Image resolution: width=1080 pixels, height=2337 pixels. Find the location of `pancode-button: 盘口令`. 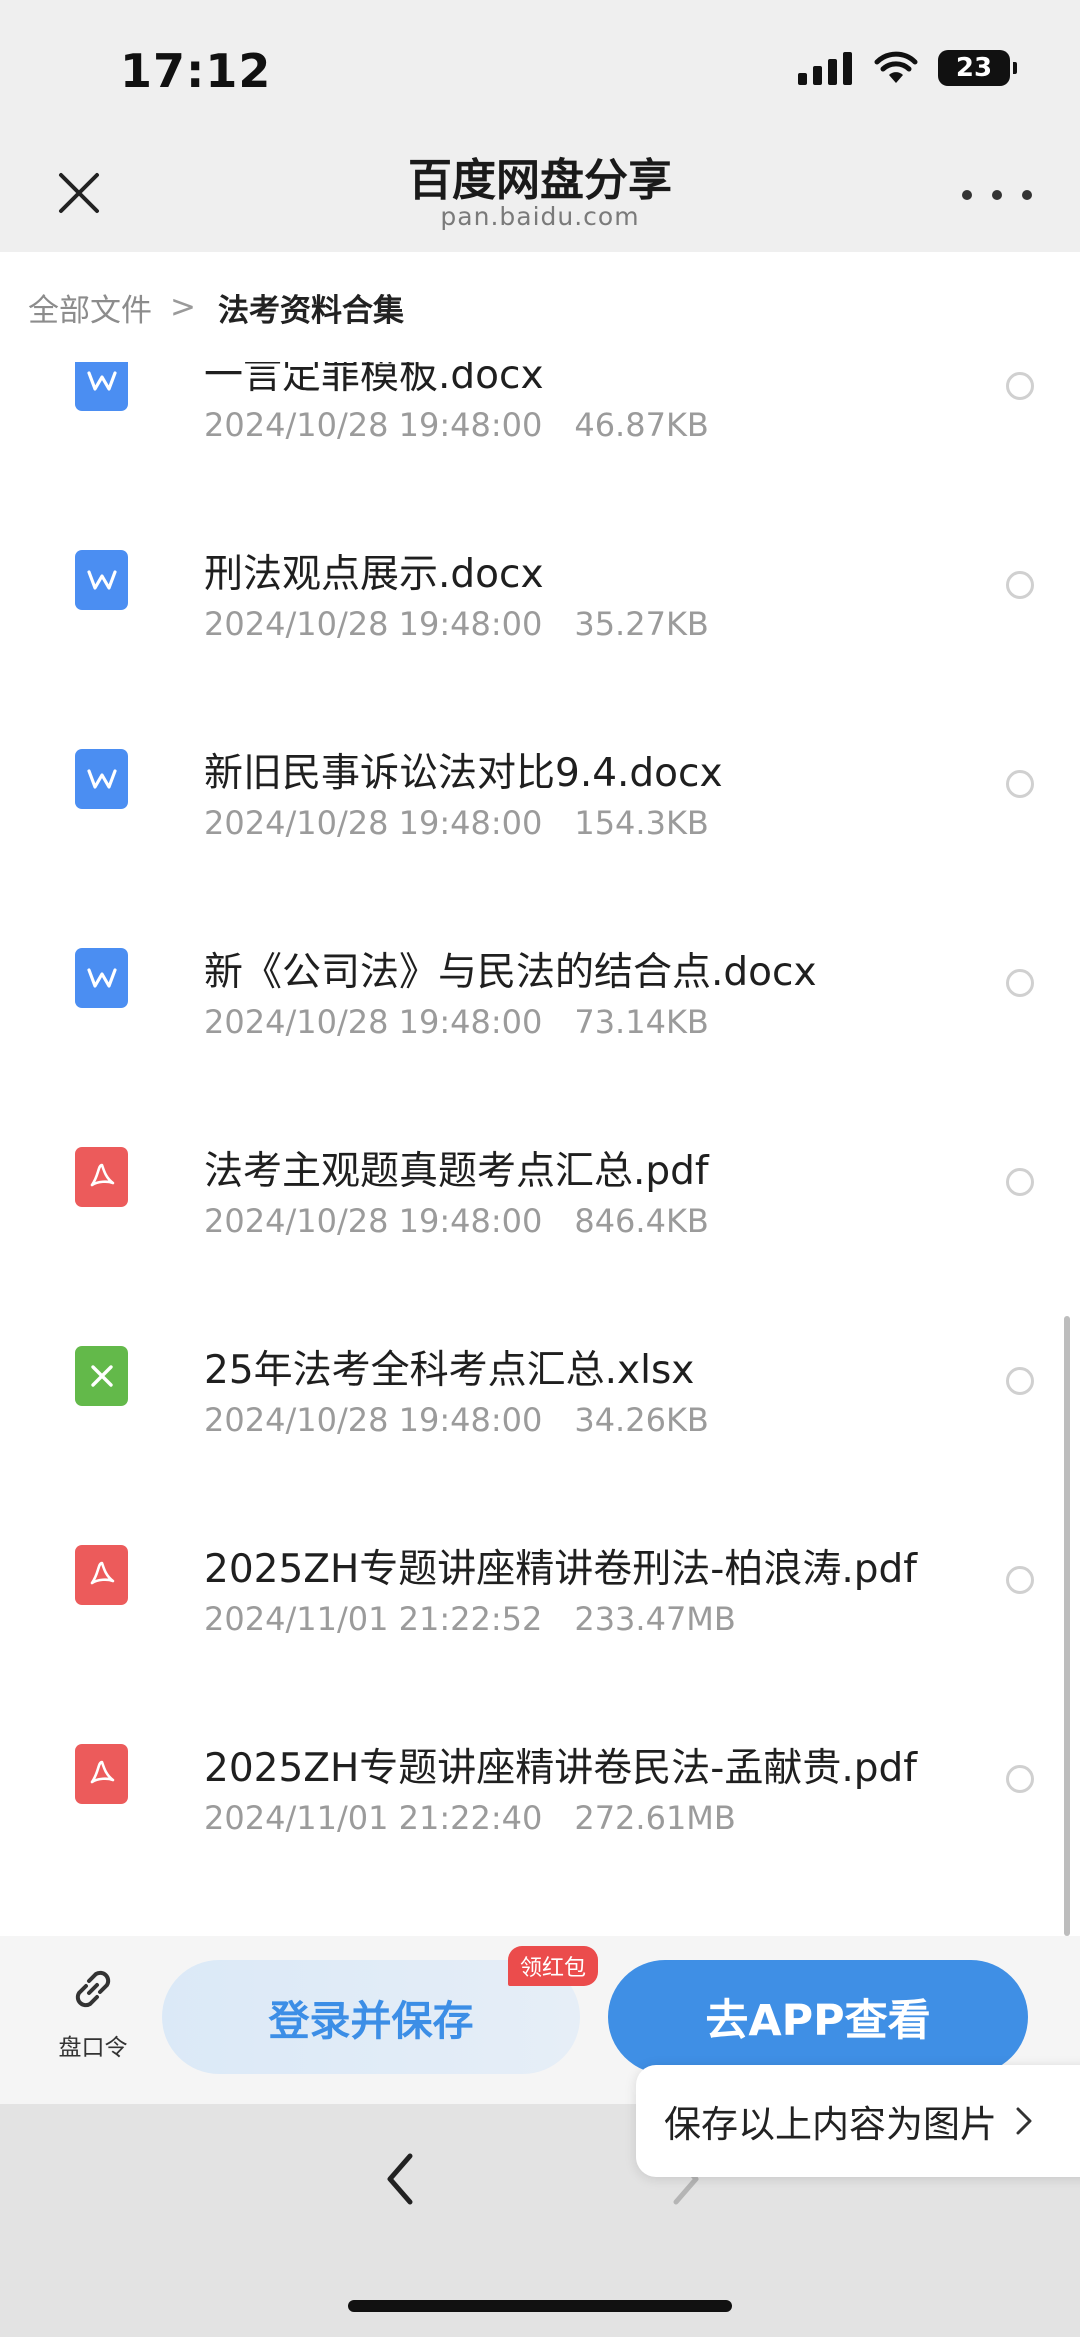

pancode-button: 盘口令 is located at coordinates (93, 2011).